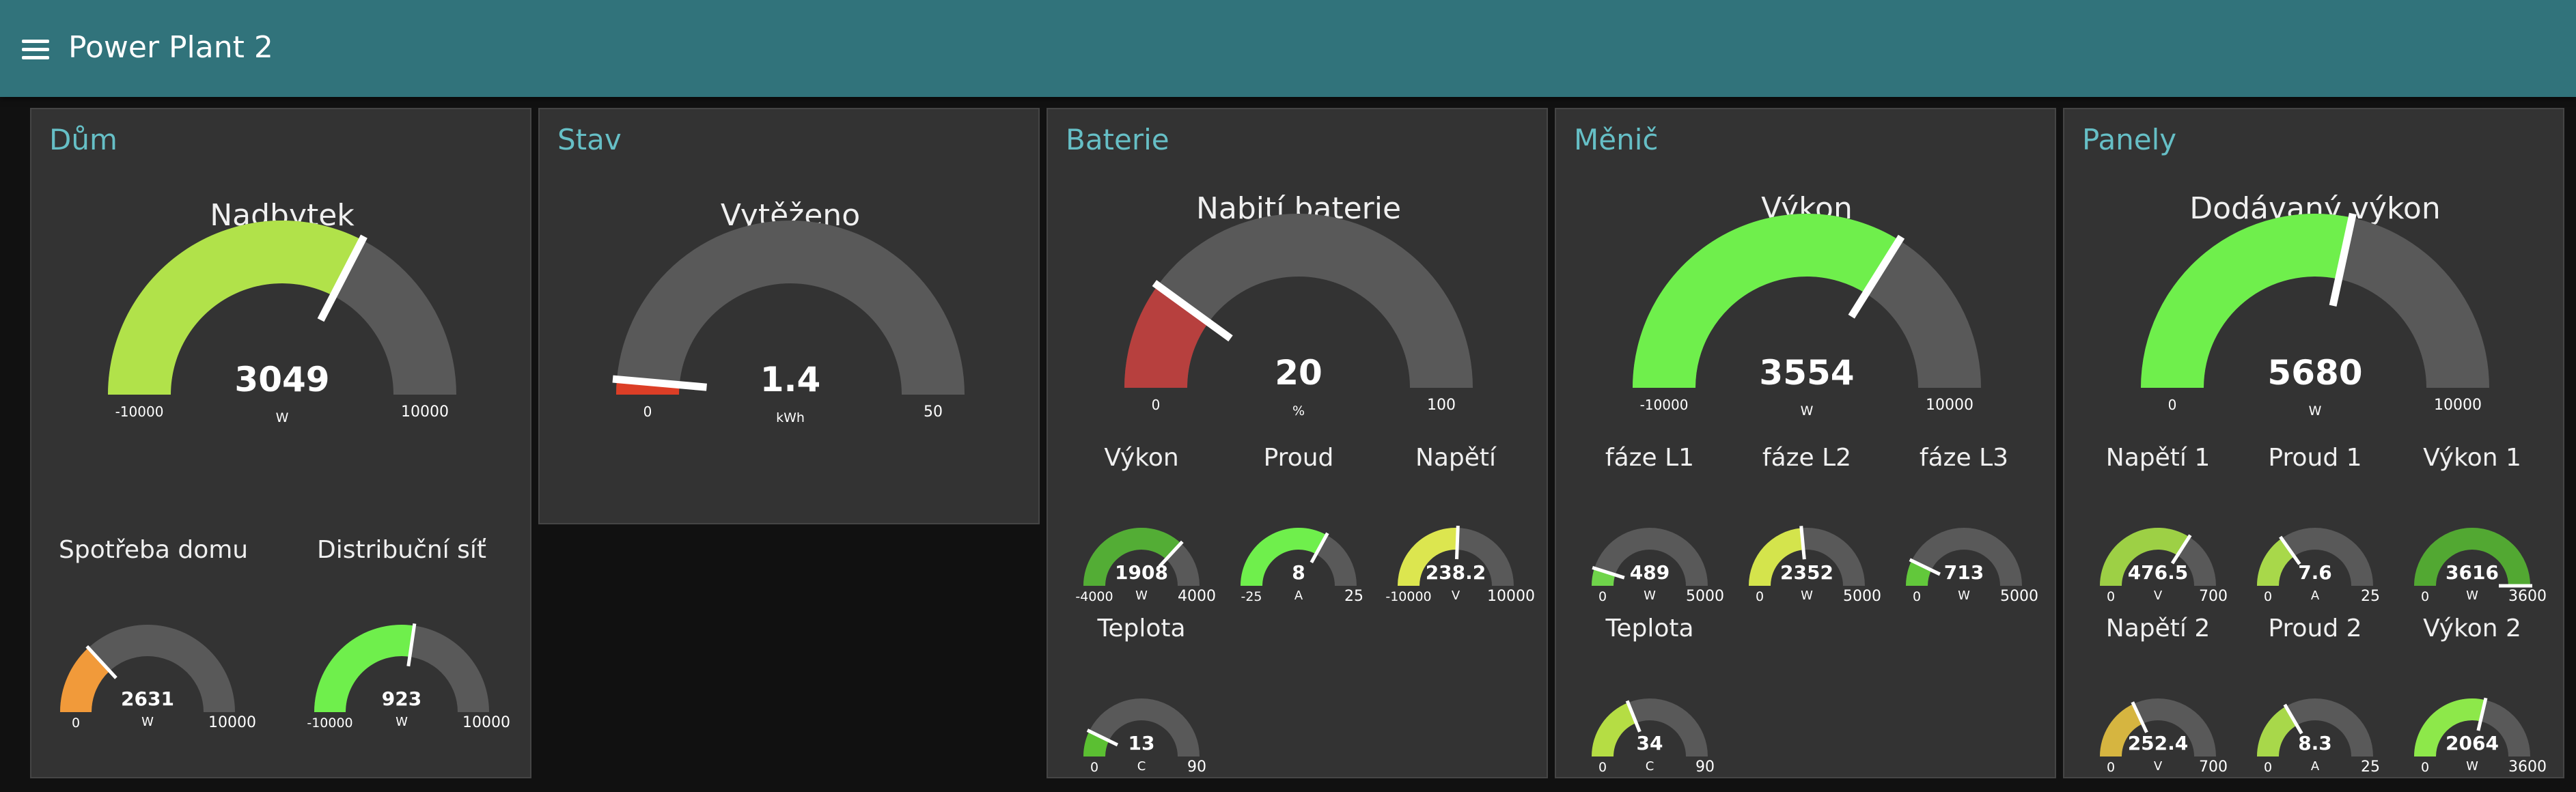  Describe the element at coordinates (147, 699) in the screenshot. I see `gauge-value: 2631` at that location.